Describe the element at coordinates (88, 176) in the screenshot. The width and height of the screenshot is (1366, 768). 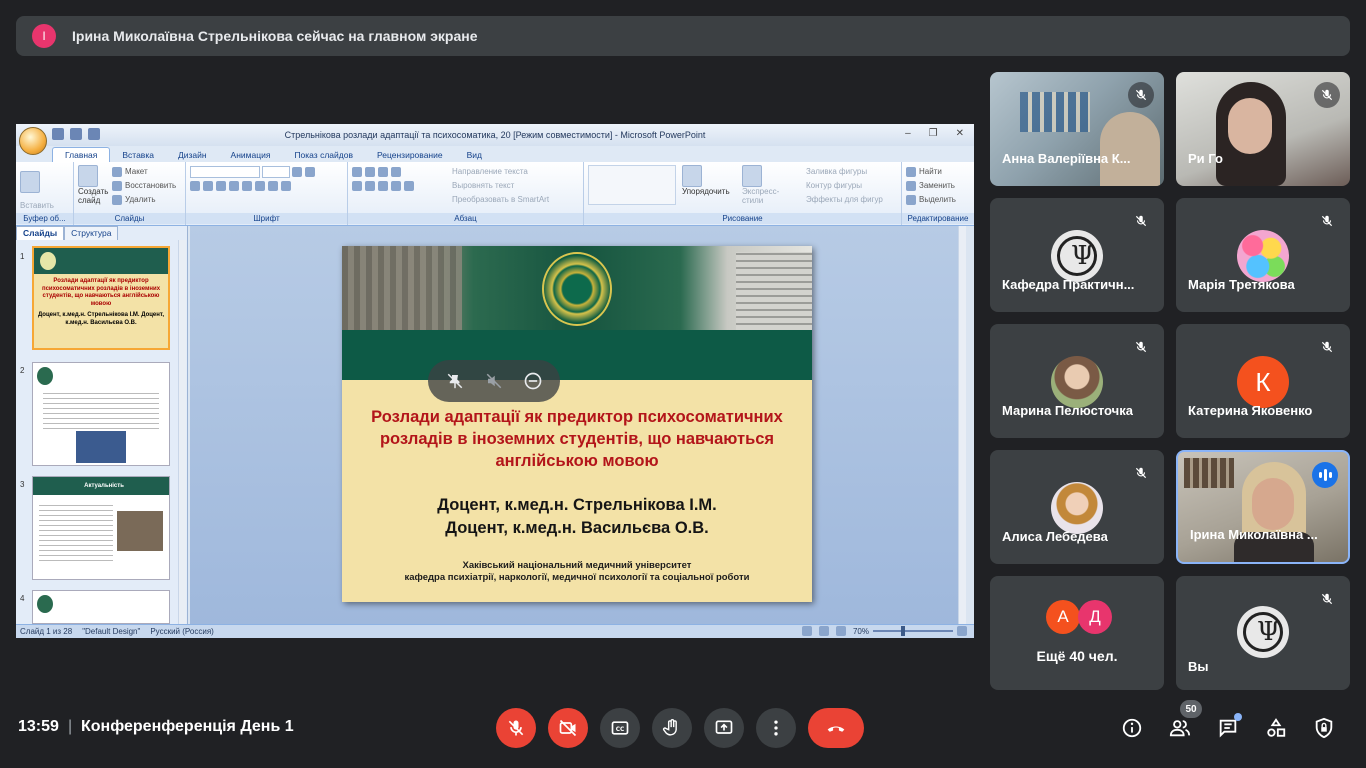
I see `new-slide-icon` at that location.